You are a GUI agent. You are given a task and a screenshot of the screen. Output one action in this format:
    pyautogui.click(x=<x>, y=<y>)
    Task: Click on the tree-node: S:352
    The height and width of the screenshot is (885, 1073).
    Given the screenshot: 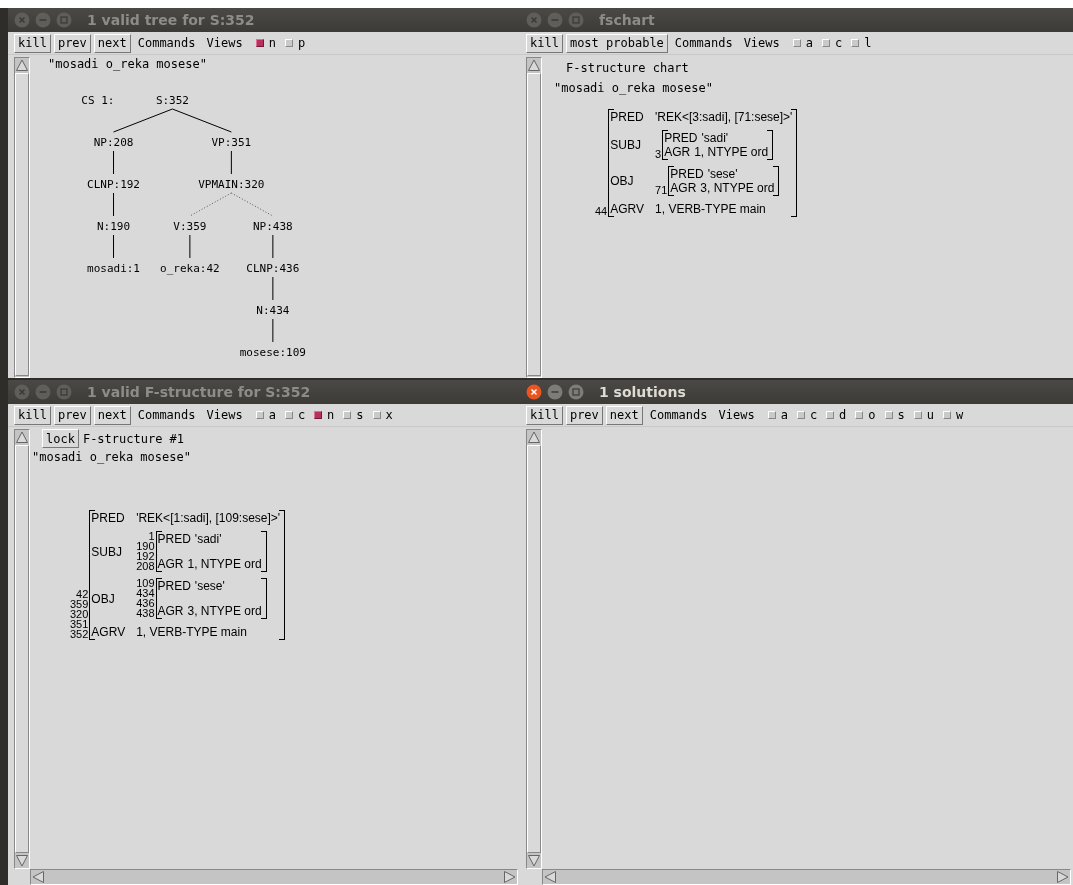 What is the action you would take?
    pyautogui.click(x=172, y=100)
    